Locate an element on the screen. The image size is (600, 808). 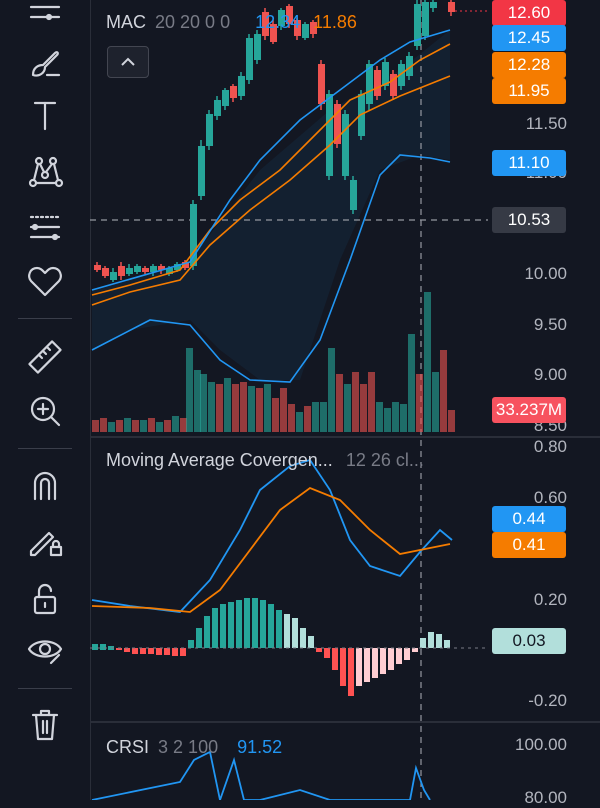
chevron-up-icon is located at coordinates (128, 61).